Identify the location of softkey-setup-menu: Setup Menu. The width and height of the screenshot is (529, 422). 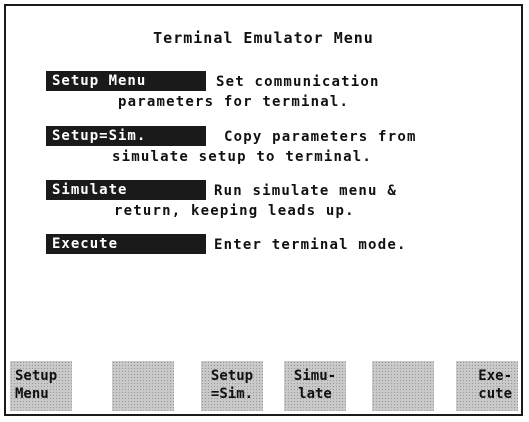
(41, 386).